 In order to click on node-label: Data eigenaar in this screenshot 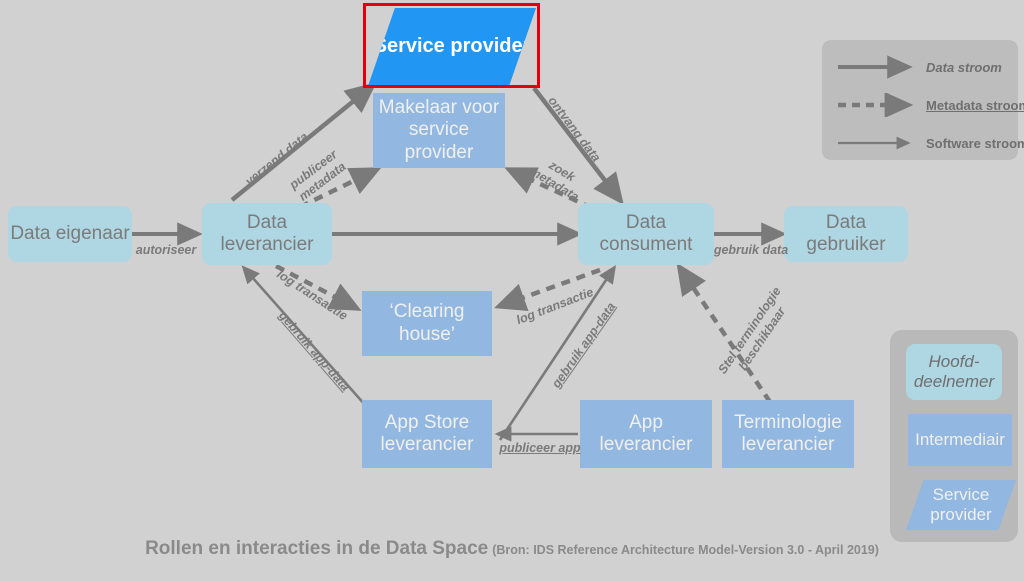, I will do `click(70, 233)`.